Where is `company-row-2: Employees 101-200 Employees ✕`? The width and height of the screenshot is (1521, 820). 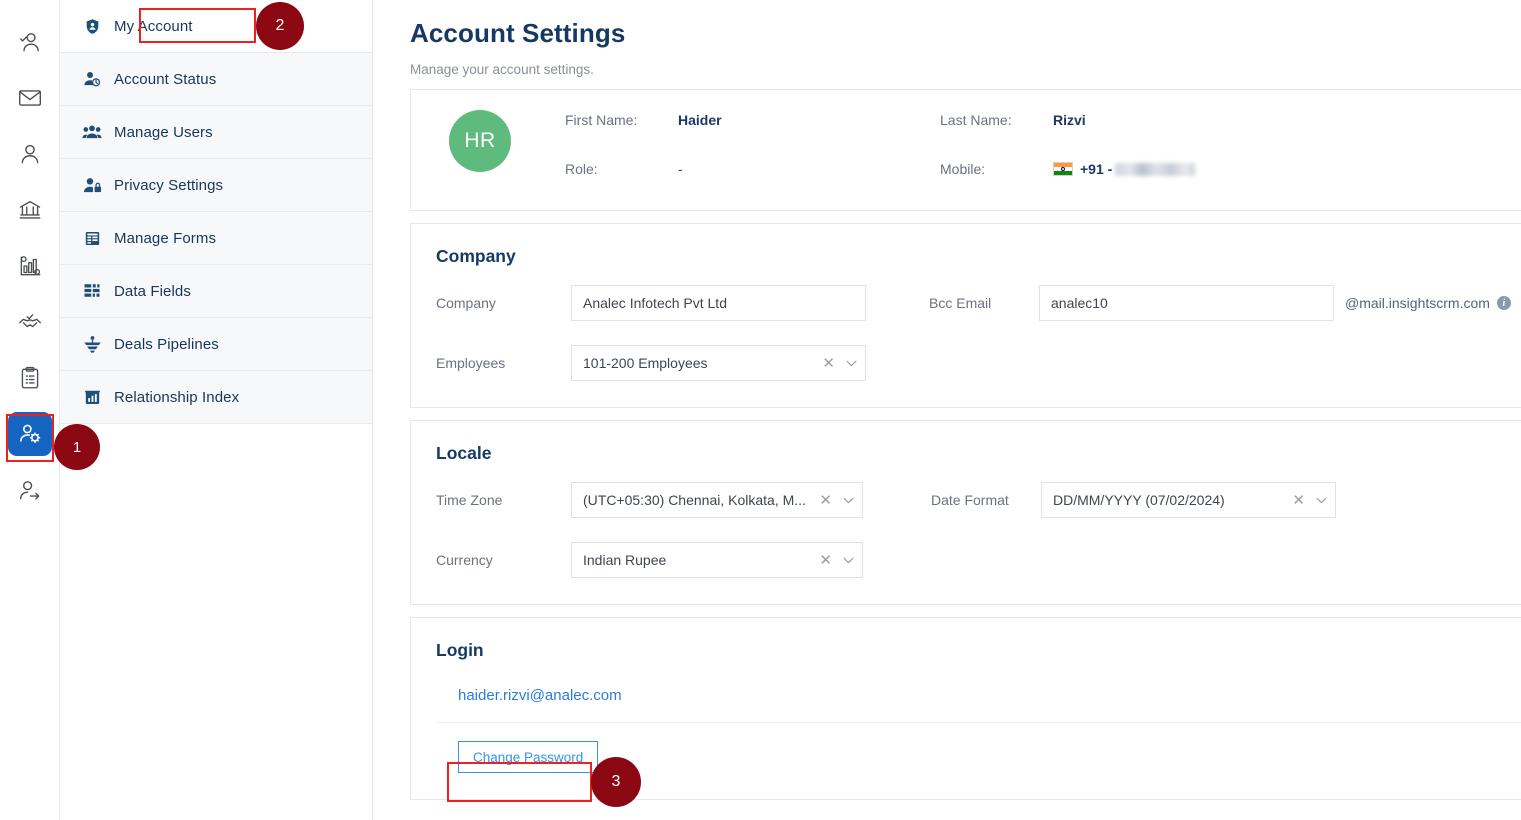
company-row-2: Employees 101-200 Employees ✕ is located at coordinates (966, 363).